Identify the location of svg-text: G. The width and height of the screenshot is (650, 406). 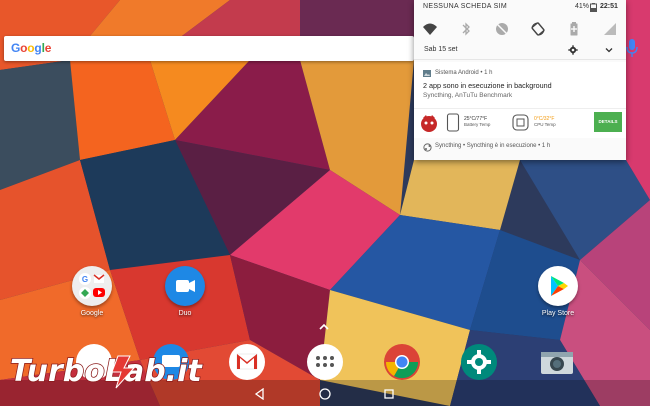
(85, 279).